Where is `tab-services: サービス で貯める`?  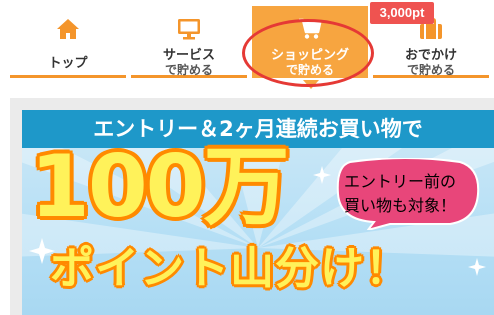
tab-services: サービス で貯める is located at coordinates (189, 42).